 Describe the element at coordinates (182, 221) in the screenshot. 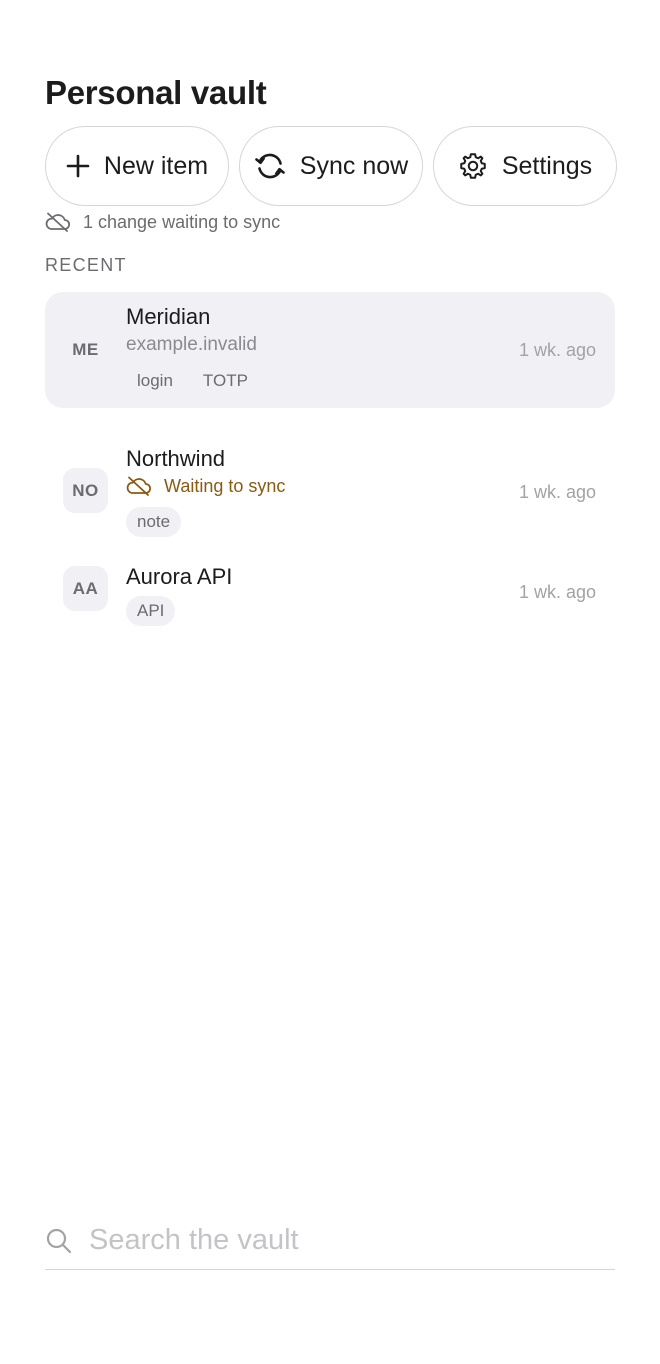

I see `sync-status-text: 1 change waiting to sync` at that location.